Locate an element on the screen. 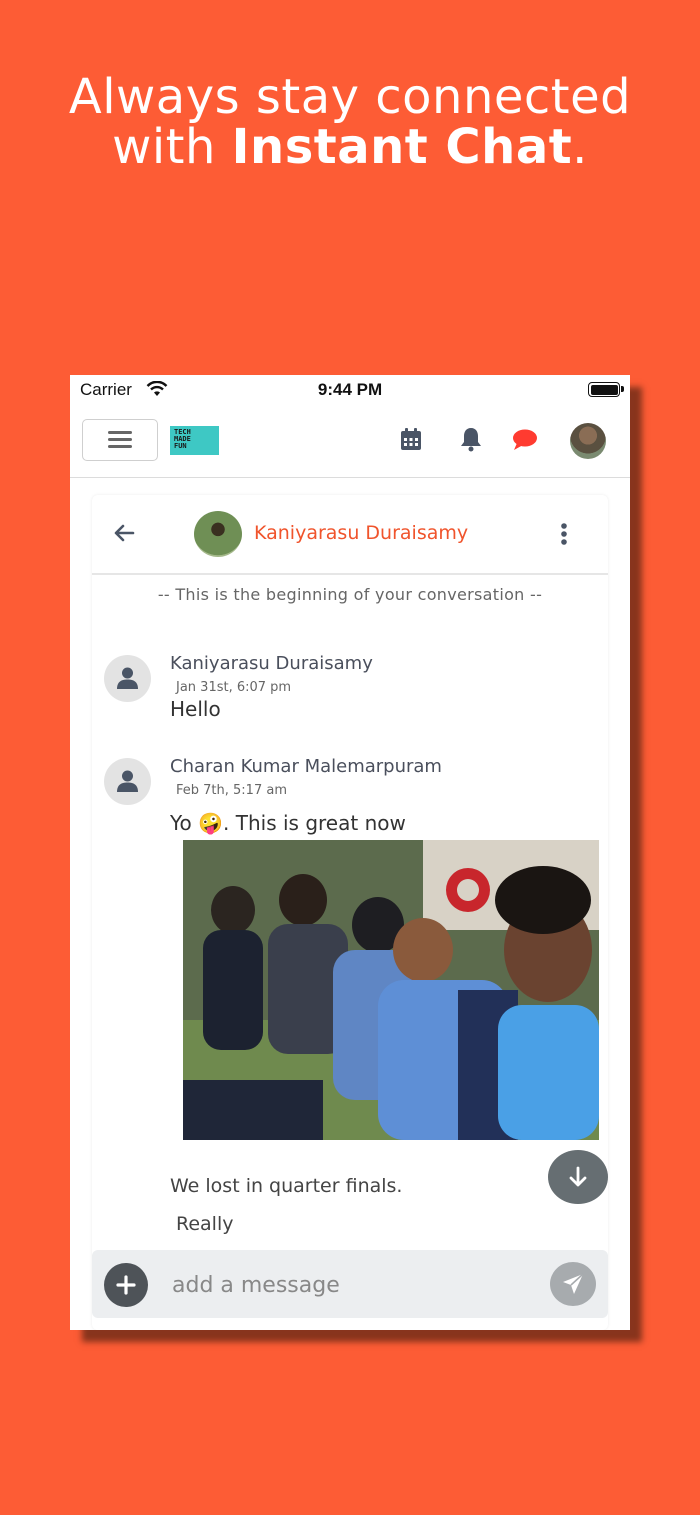 This screenshot has height=1515, width=700. send-button is located at coordinates (573, 1284).